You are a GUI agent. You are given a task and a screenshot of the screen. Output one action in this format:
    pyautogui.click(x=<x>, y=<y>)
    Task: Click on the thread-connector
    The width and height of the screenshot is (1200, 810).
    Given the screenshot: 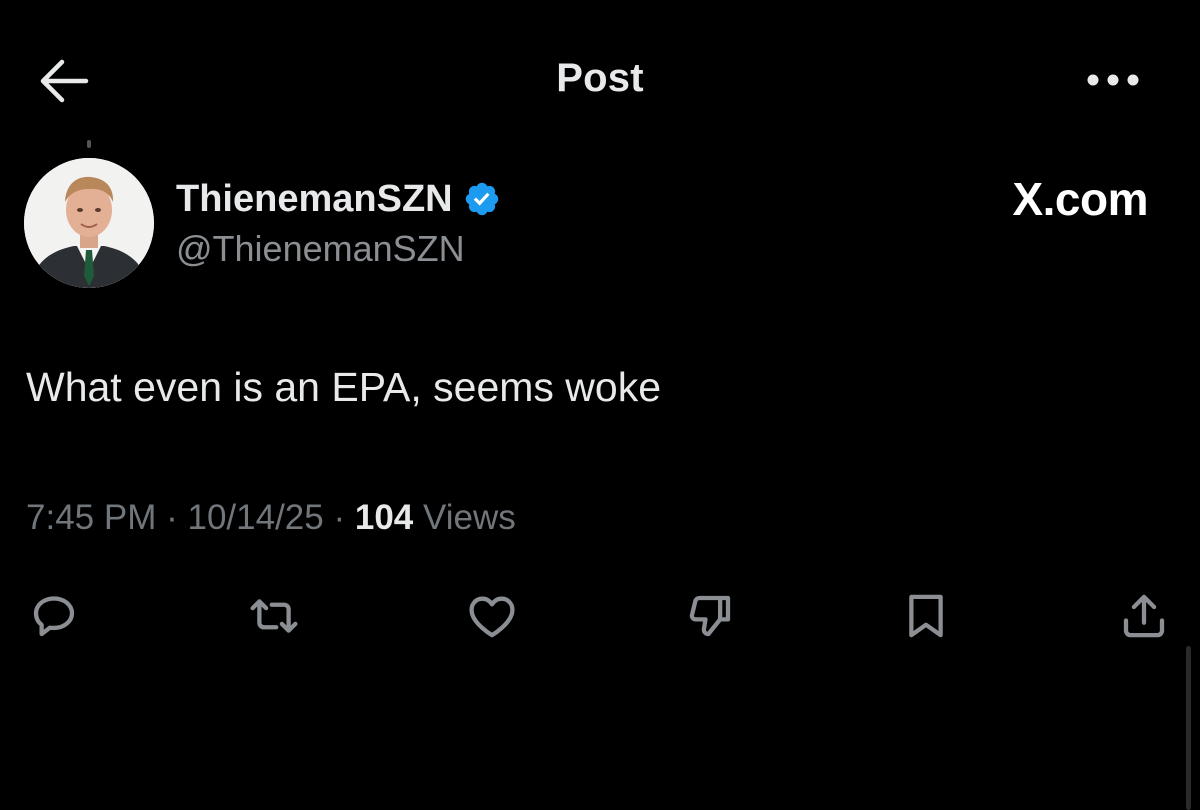 What is the action you would take?
    pyautogui.click(x=89, y=144)
    